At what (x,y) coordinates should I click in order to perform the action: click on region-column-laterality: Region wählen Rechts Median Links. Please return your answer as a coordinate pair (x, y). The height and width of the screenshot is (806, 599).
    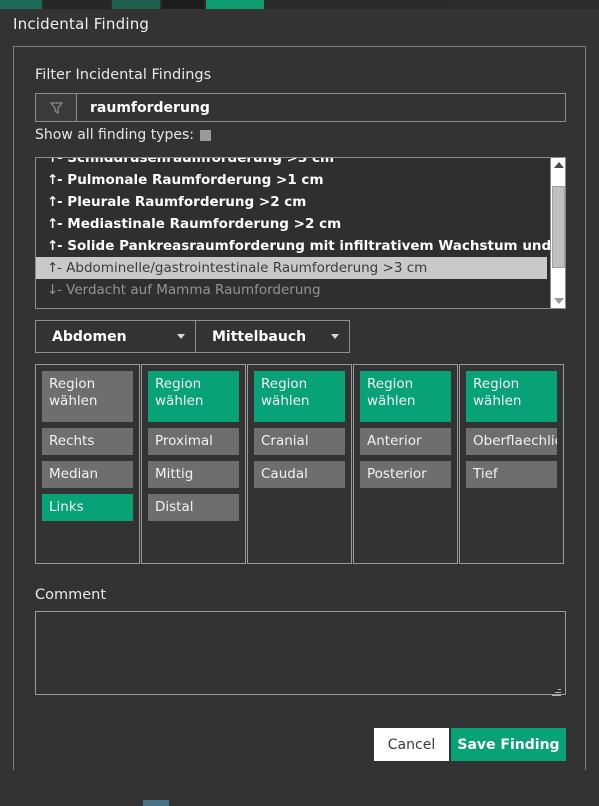
    Looking at the image, I should click on (87, 464).